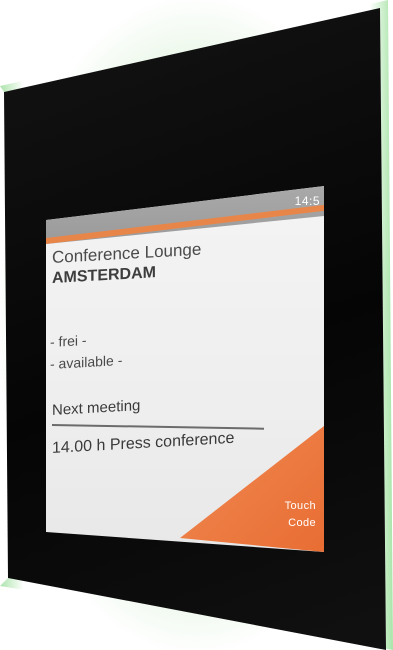 This screenshot has width=393, height=650. I want to click on touch-code-line1: Touch, so click(300, 506).